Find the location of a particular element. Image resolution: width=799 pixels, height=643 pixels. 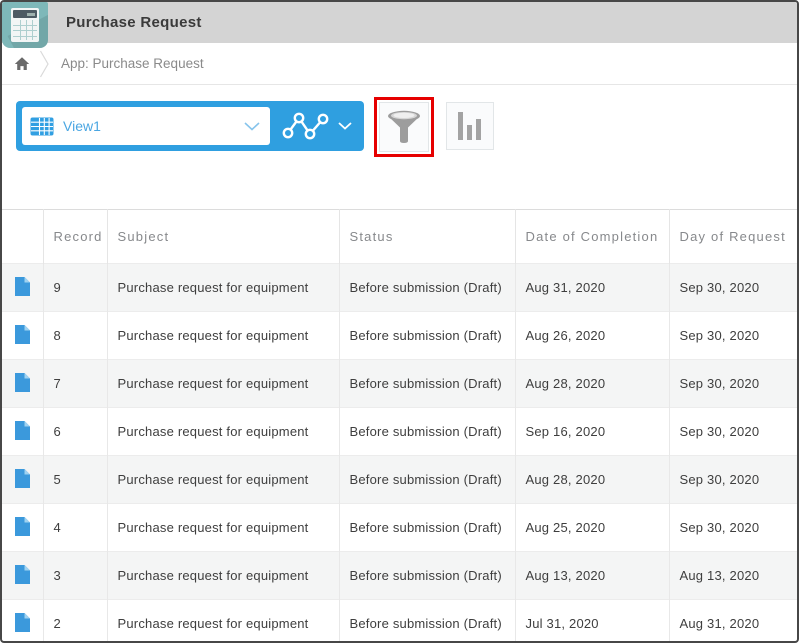

filter-highlight-annotation is located at coordinates (404, 127).